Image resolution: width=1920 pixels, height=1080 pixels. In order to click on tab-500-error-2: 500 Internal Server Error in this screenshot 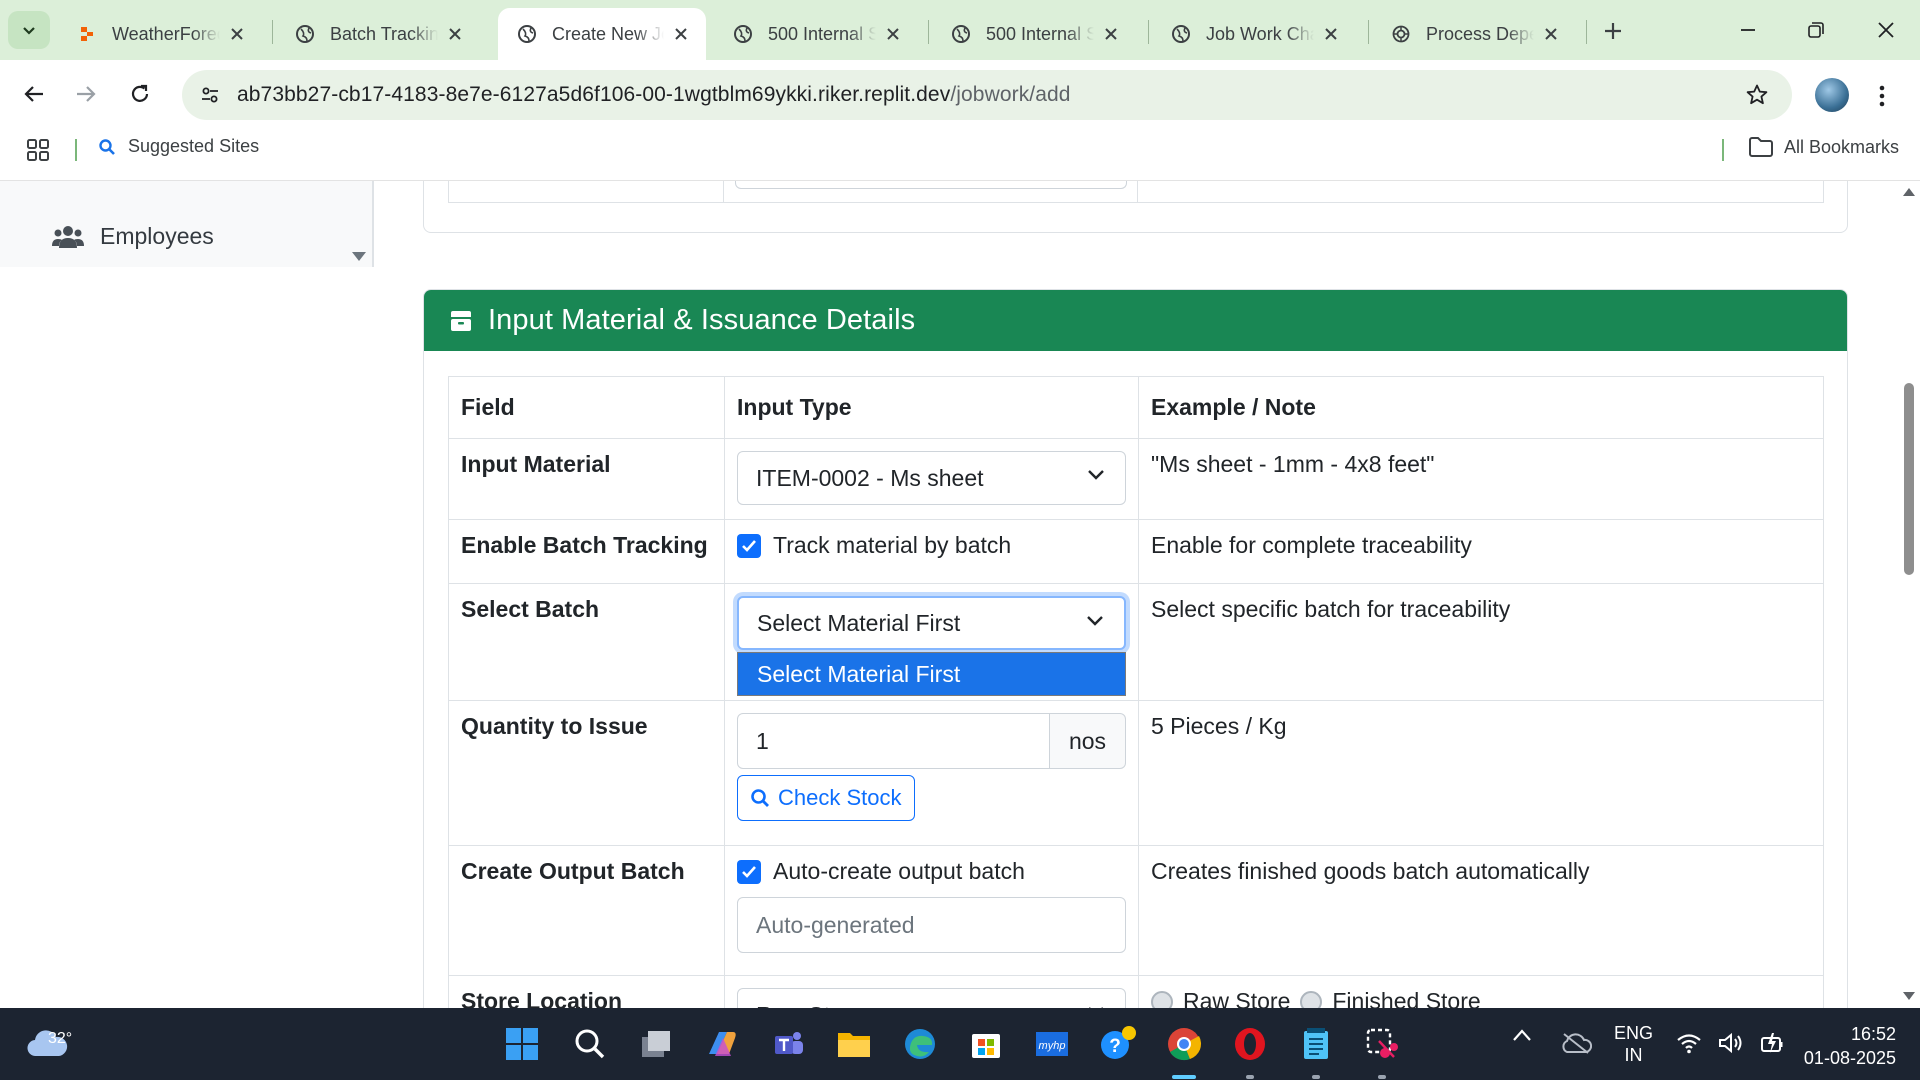, I will do `click(1034, 34)`.